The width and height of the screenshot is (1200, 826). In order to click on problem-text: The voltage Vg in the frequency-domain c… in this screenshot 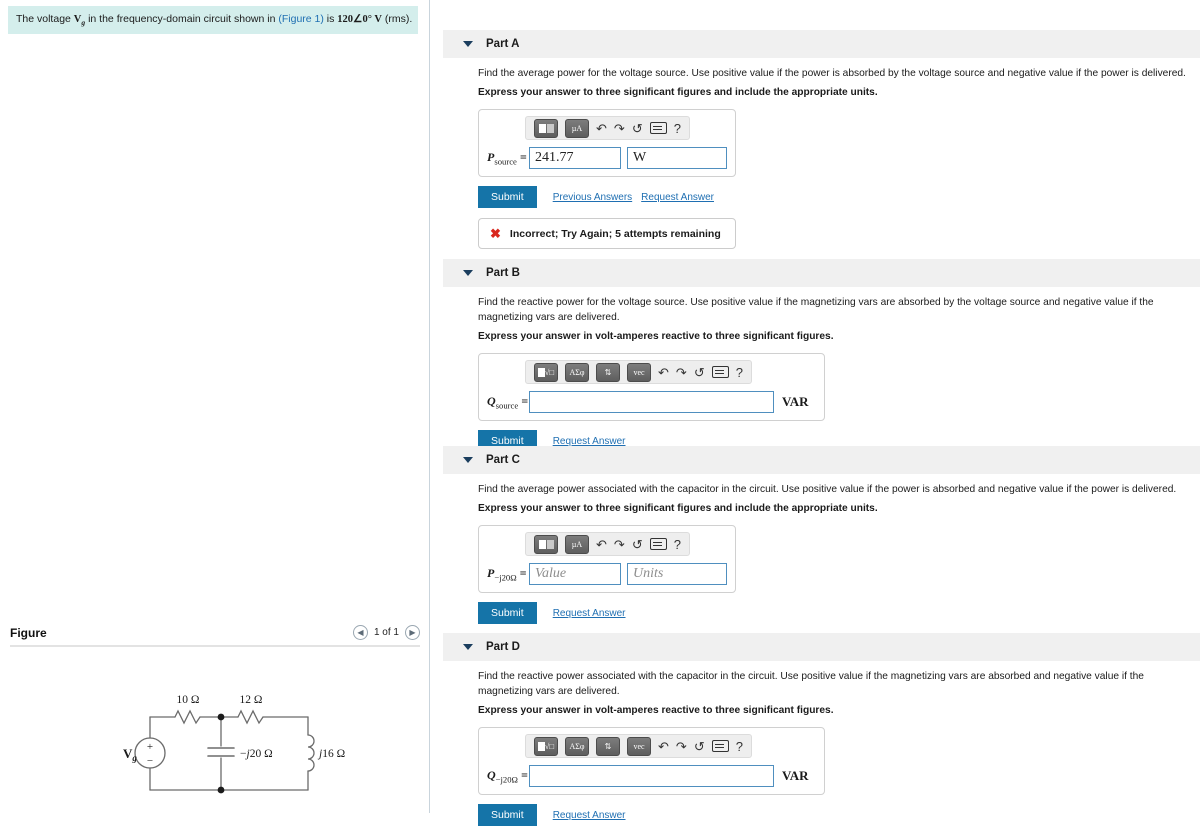, I will do `click(214, 20)`.